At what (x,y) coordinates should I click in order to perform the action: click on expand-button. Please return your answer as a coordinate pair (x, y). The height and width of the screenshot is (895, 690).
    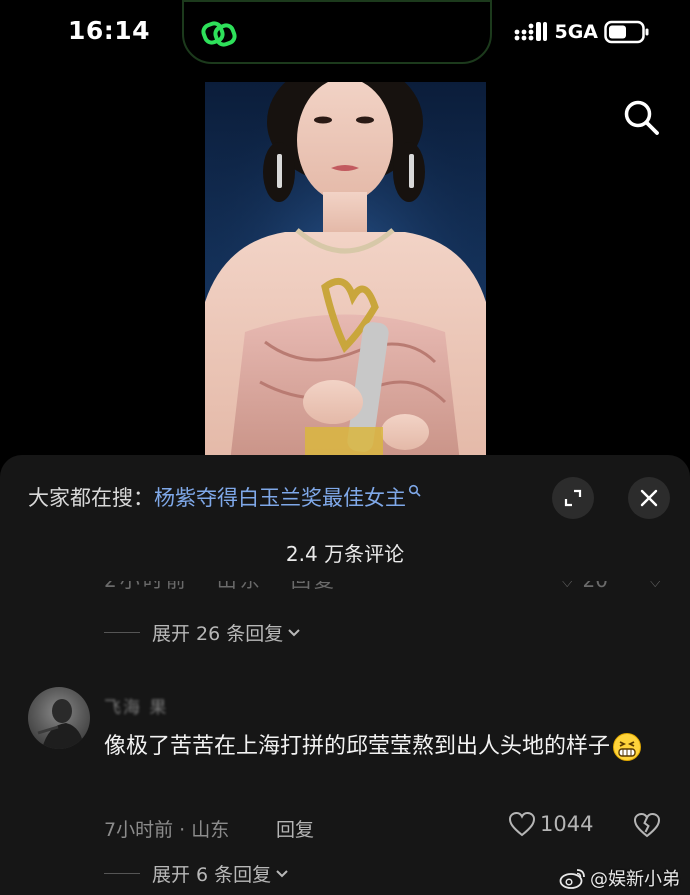
    Looking at the image, I should click on (573, 498).